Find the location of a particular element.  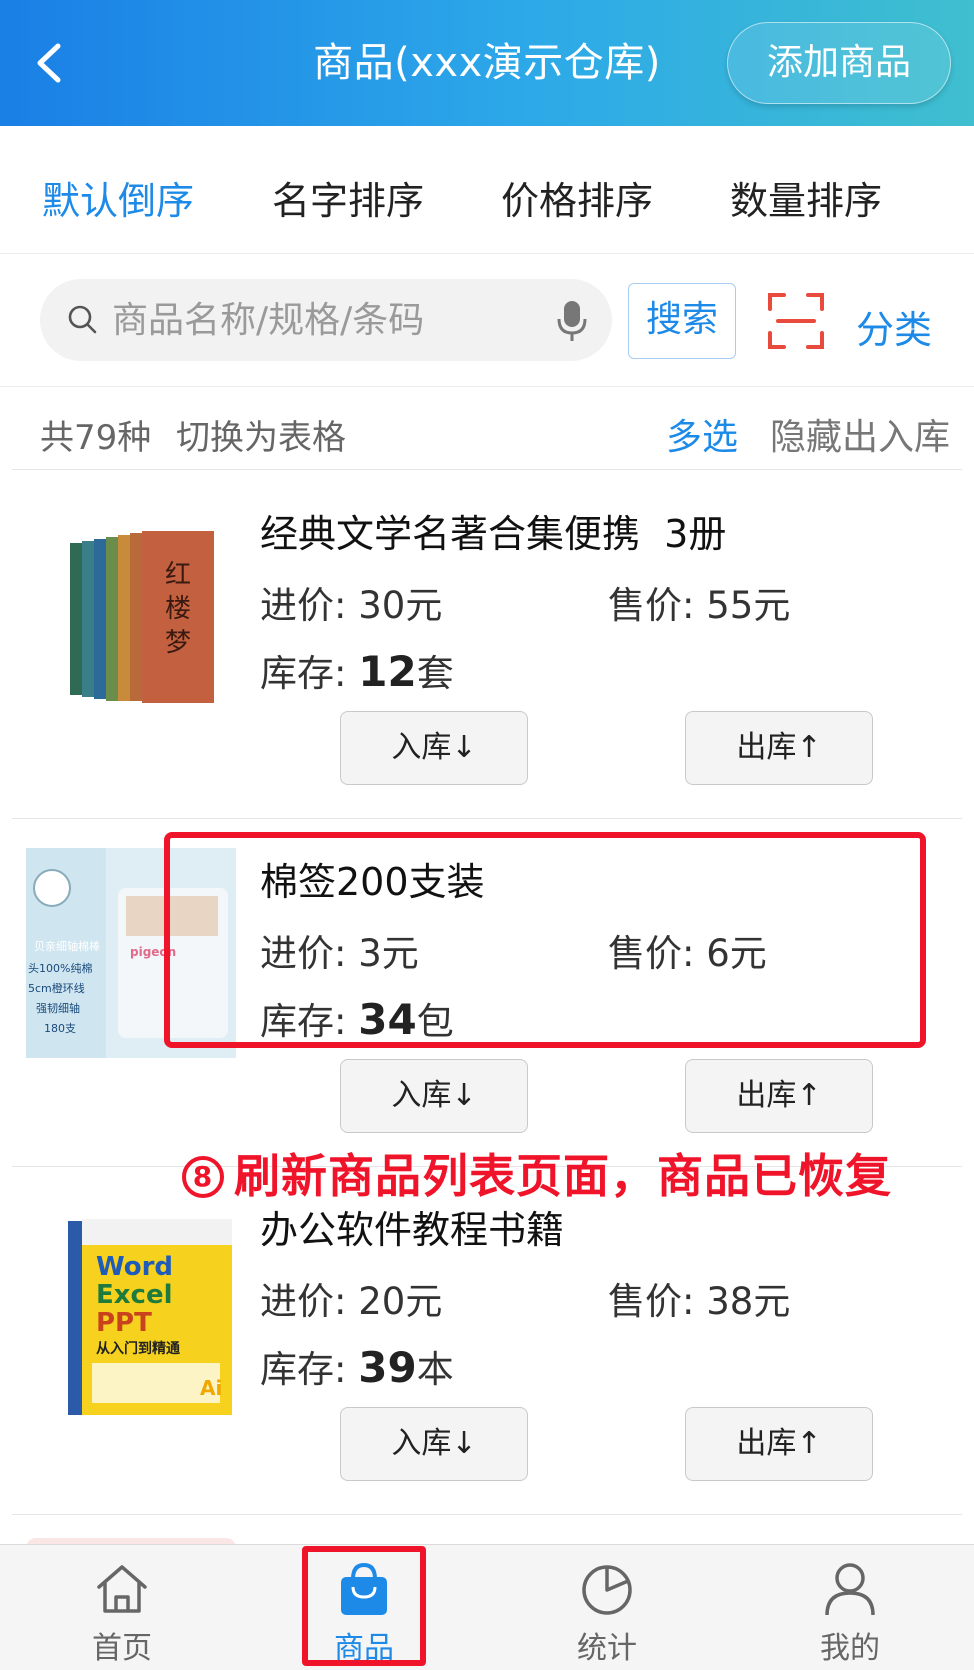

cost-price: 进价: 20元 is located at coordinates (351, 1301).